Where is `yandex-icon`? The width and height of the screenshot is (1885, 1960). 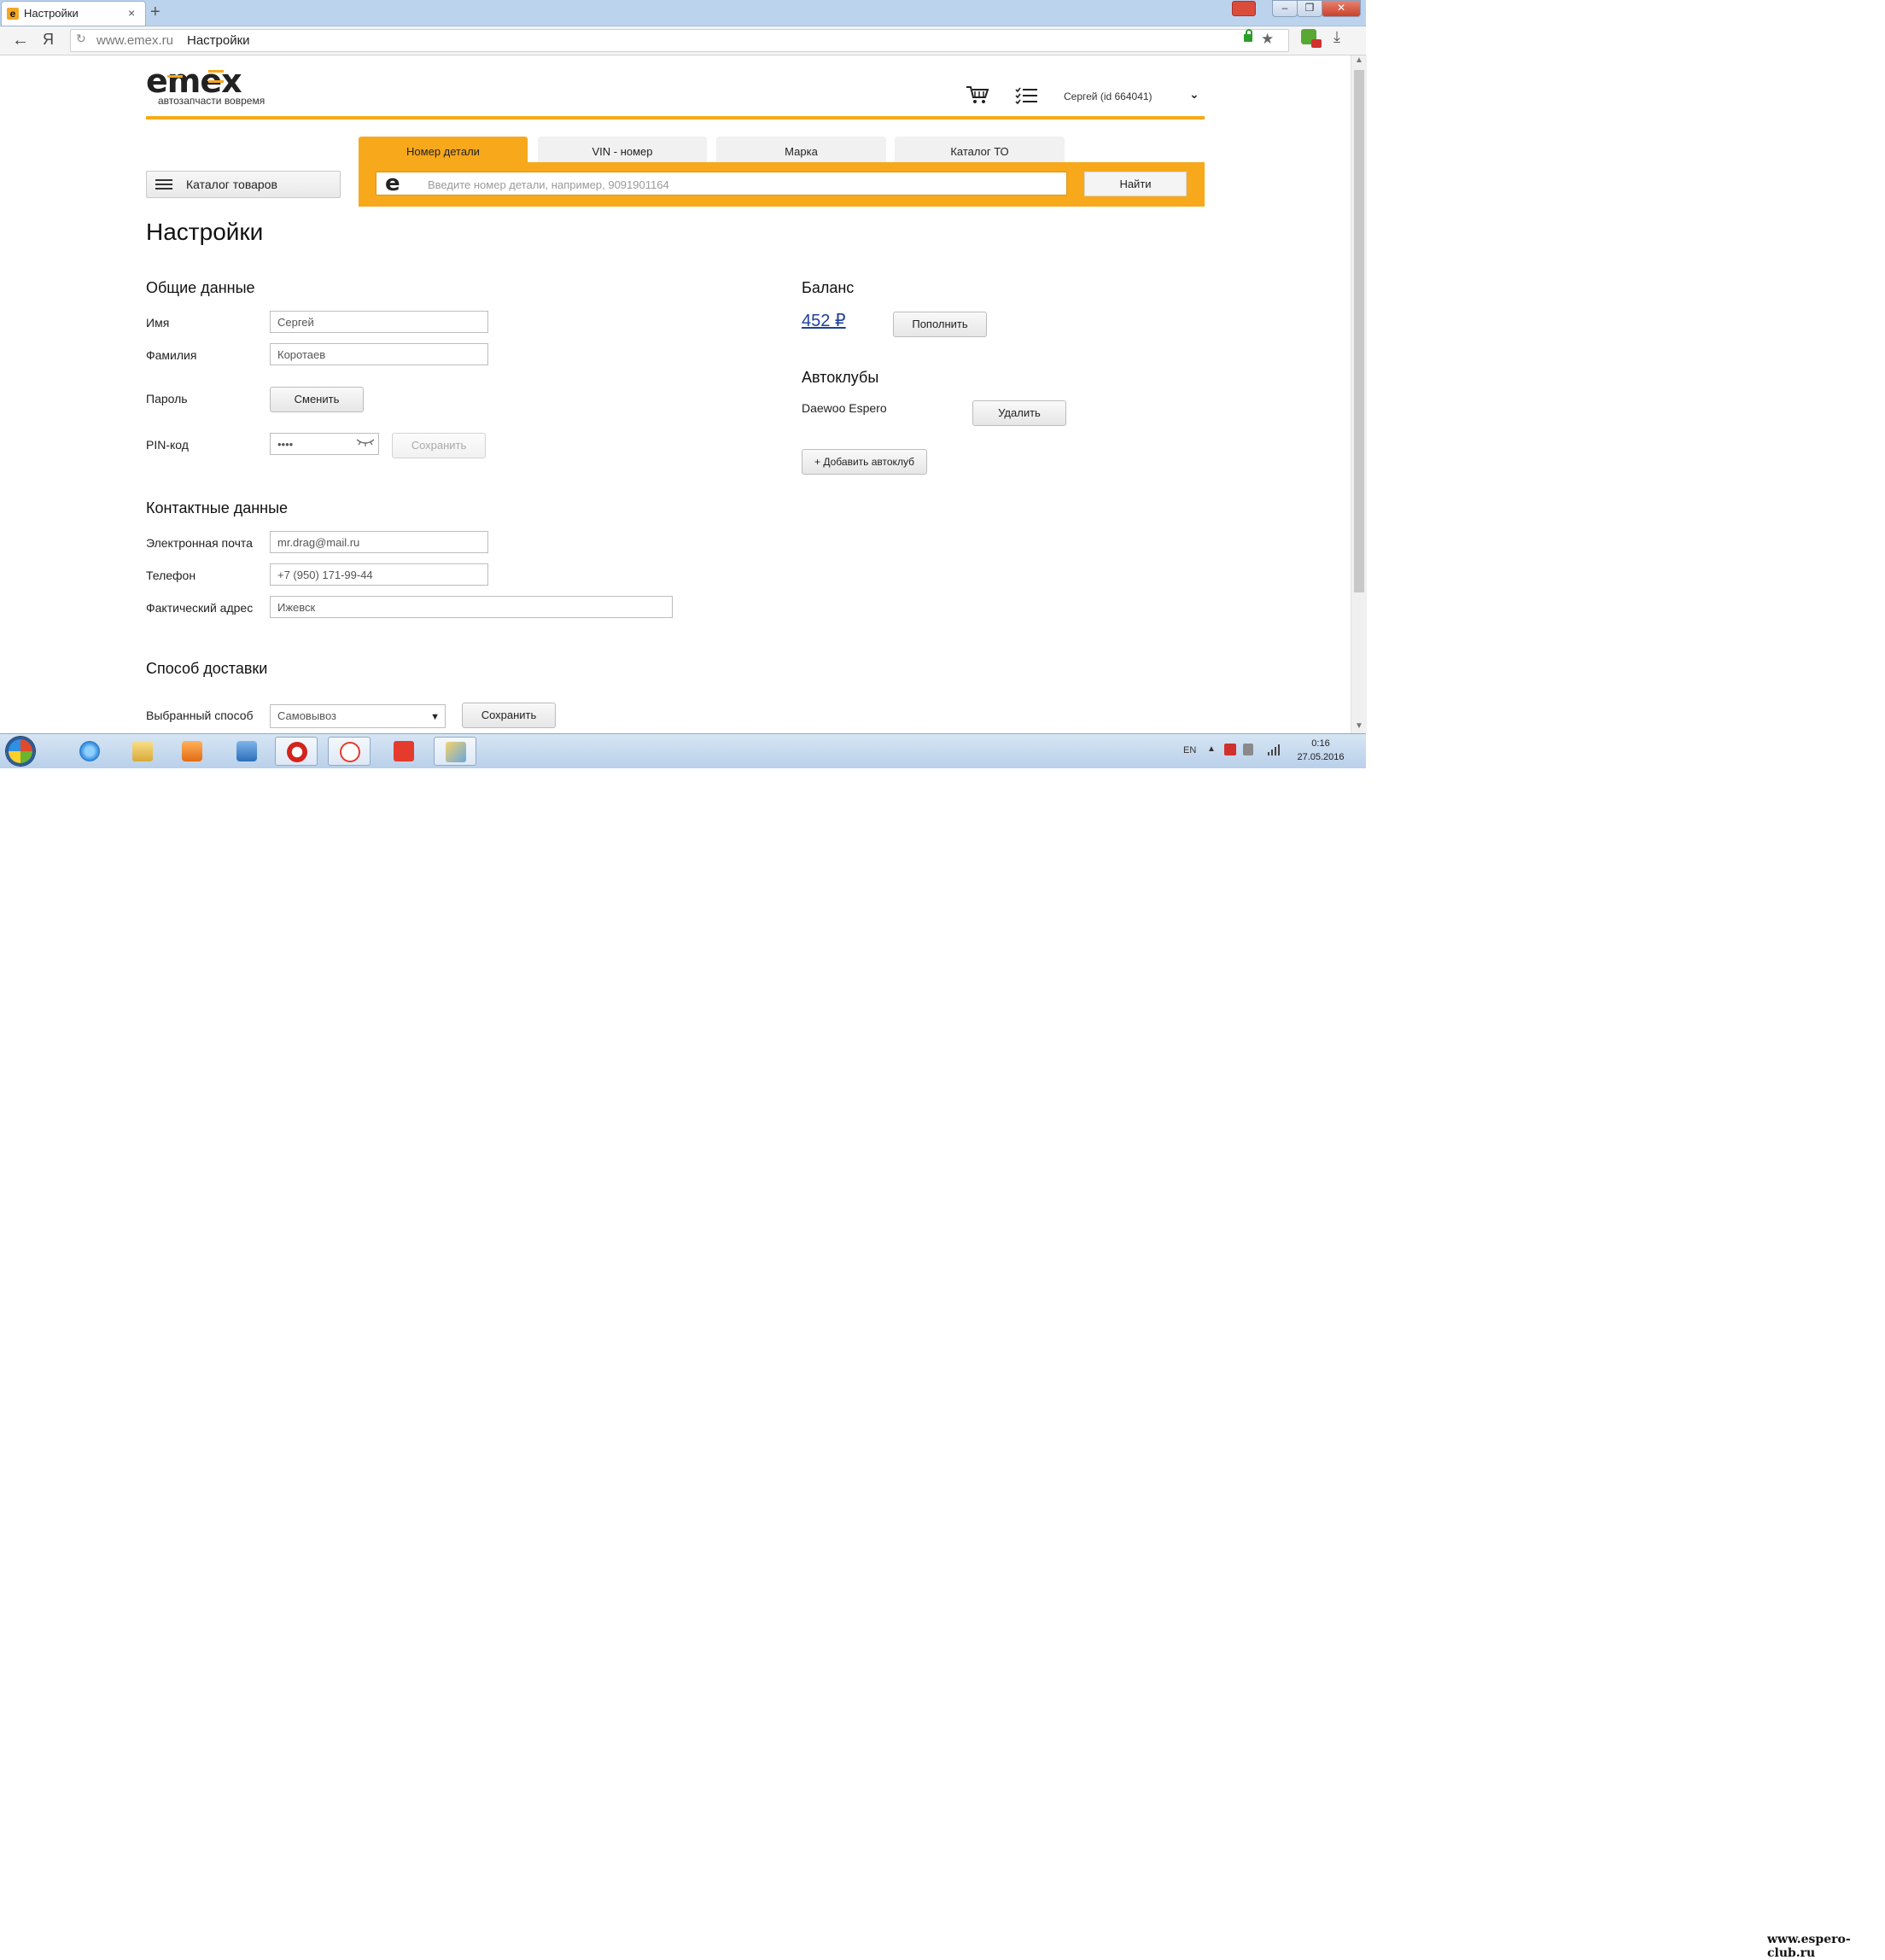
yandex-icon is located at coordinates (404, 751).